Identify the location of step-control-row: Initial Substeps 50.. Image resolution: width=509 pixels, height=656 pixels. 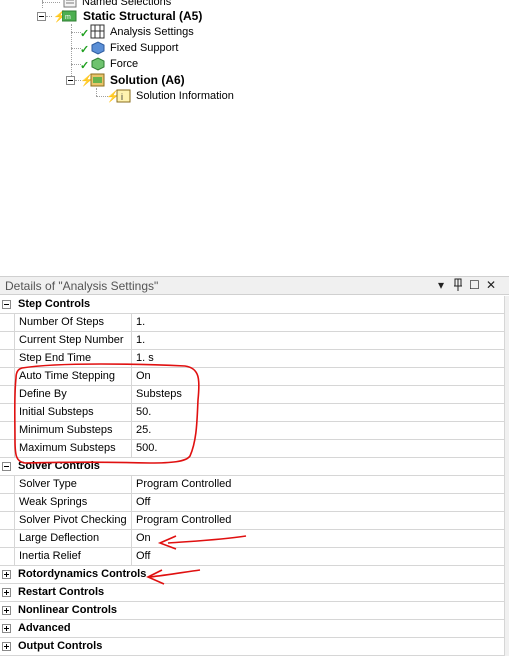
(252, 413).